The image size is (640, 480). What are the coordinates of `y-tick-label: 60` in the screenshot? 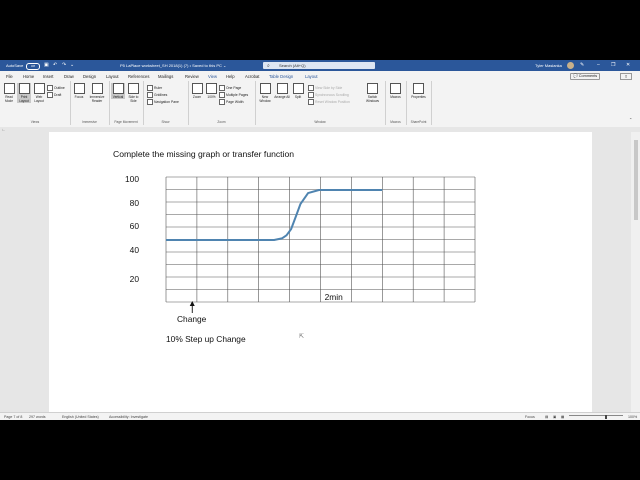 It's located at (135, 226).